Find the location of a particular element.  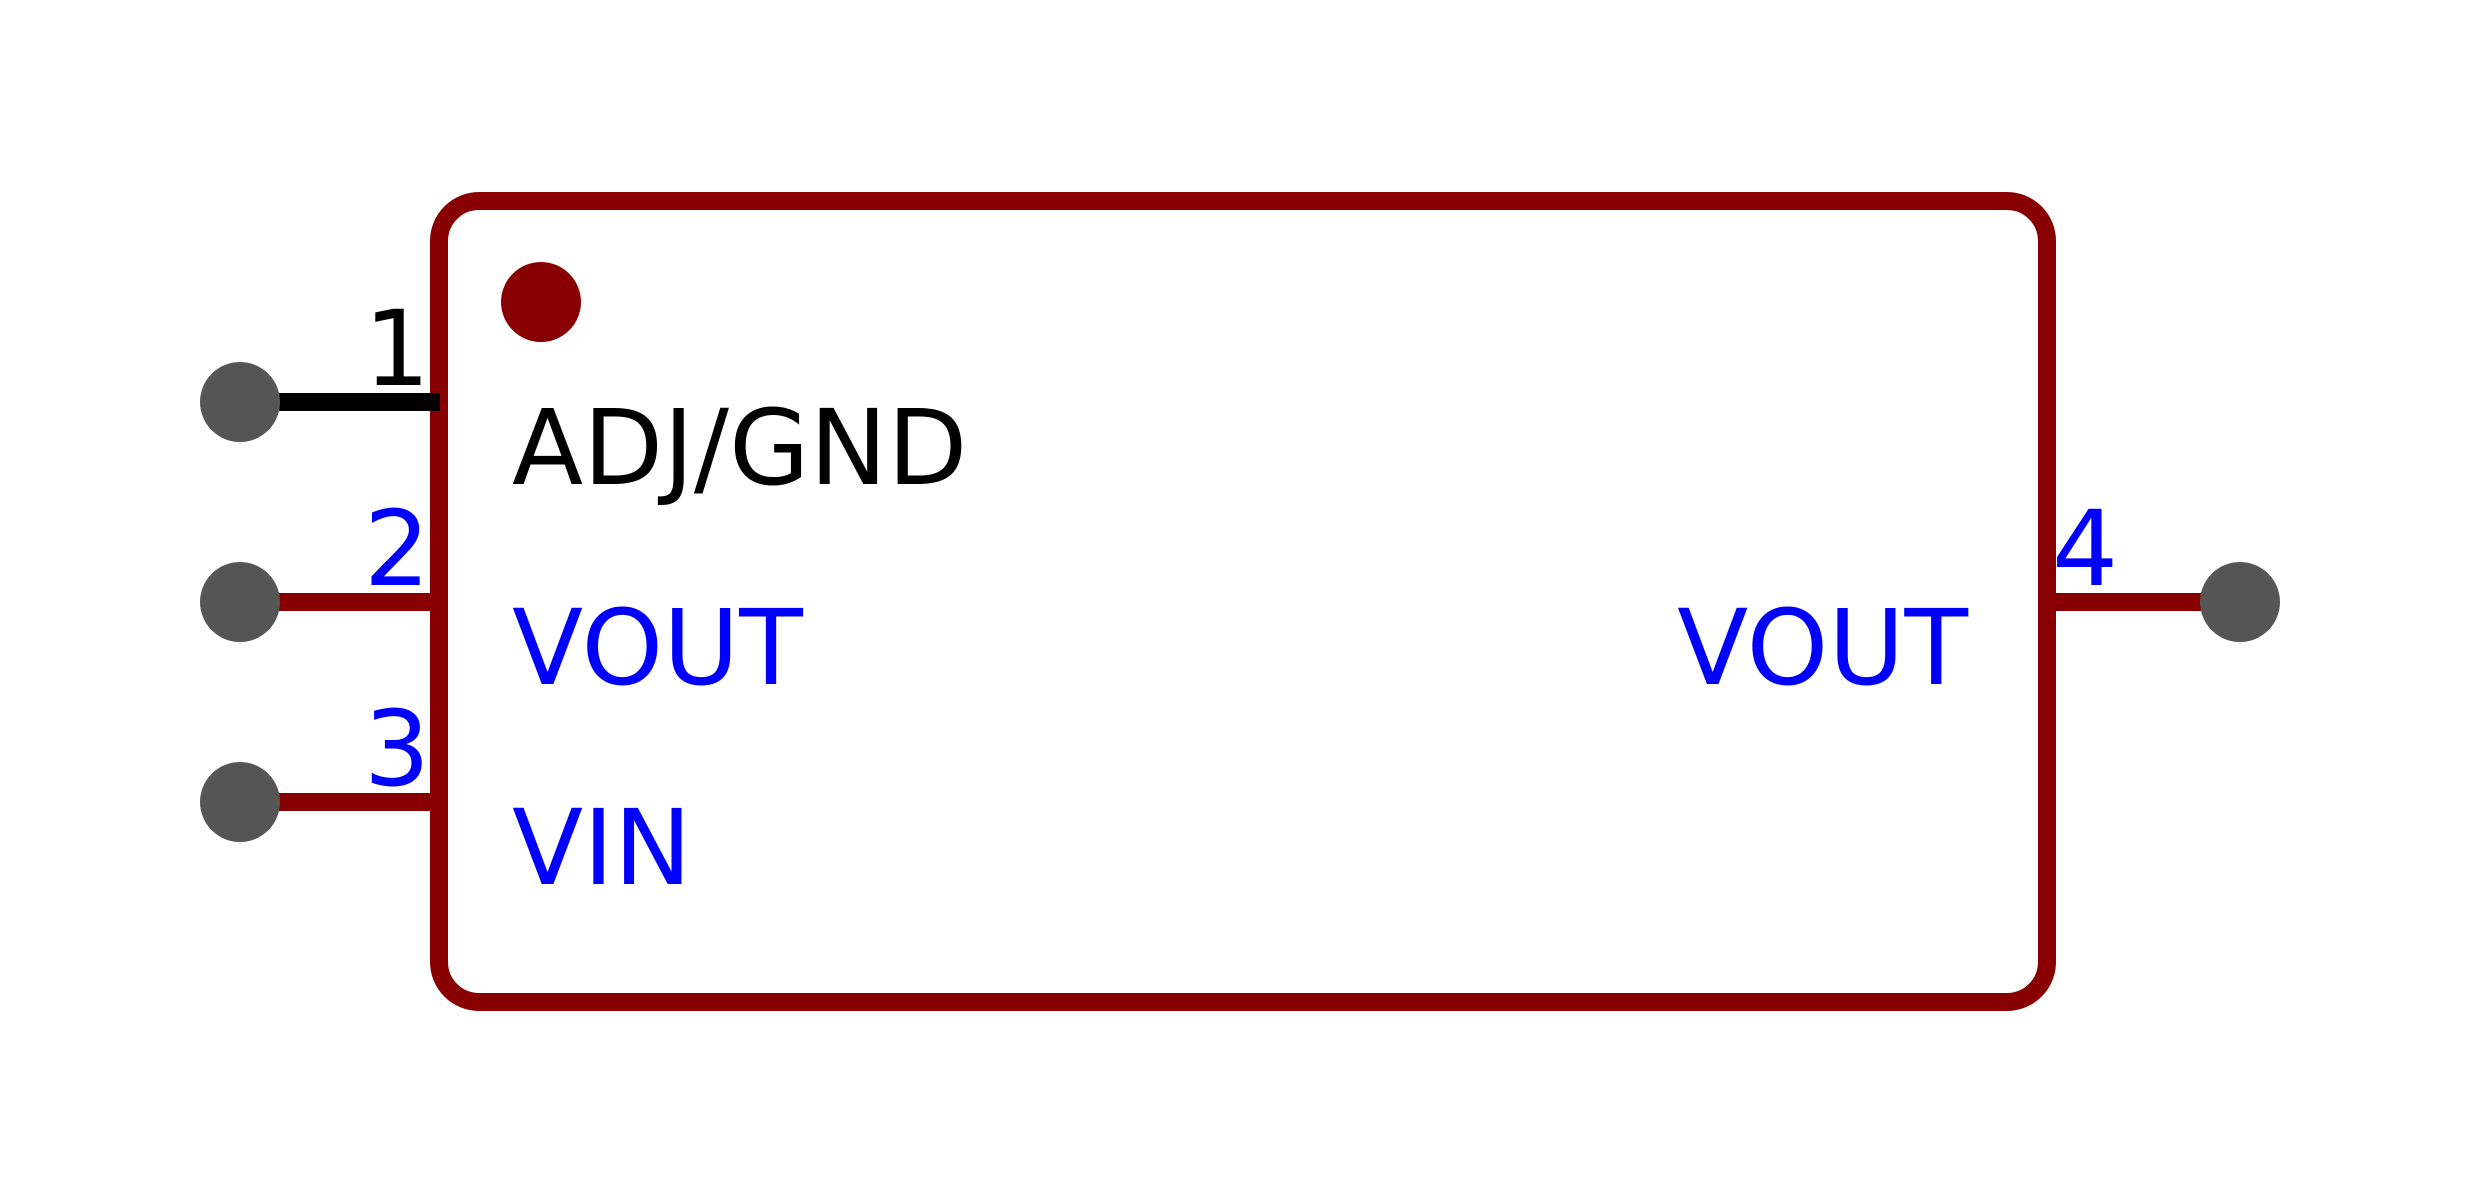

pin-3-endpoint-icon is located at coordinates (240, 802).